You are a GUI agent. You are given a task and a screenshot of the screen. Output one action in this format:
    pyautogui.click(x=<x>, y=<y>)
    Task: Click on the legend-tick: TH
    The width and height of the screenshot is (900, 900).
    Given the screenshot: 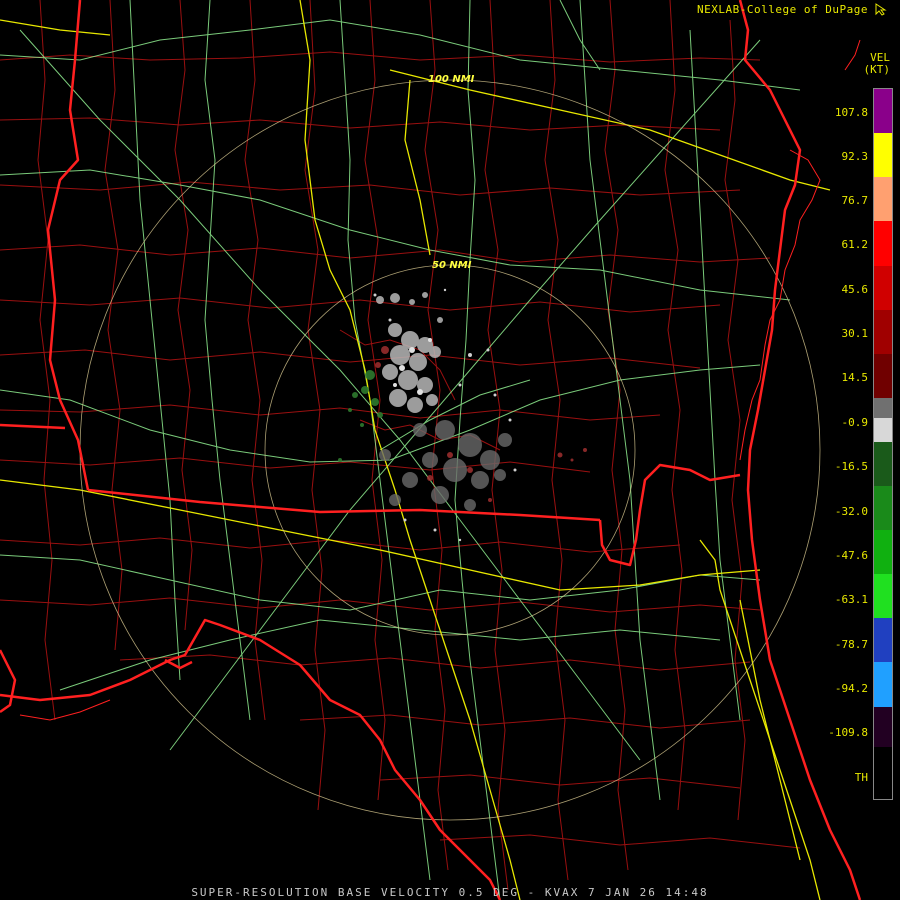 What is the action you would take?
    pyautogui.click(x=861, y=777)
    